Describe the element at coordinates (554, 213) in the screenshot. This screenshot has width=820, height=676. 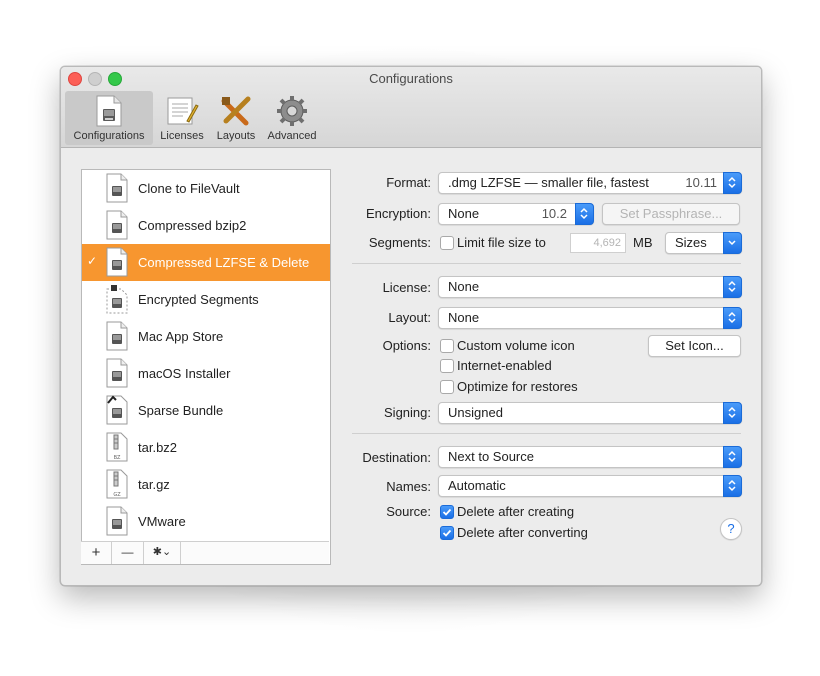
I see `encryption-version: 10.2` at that location.